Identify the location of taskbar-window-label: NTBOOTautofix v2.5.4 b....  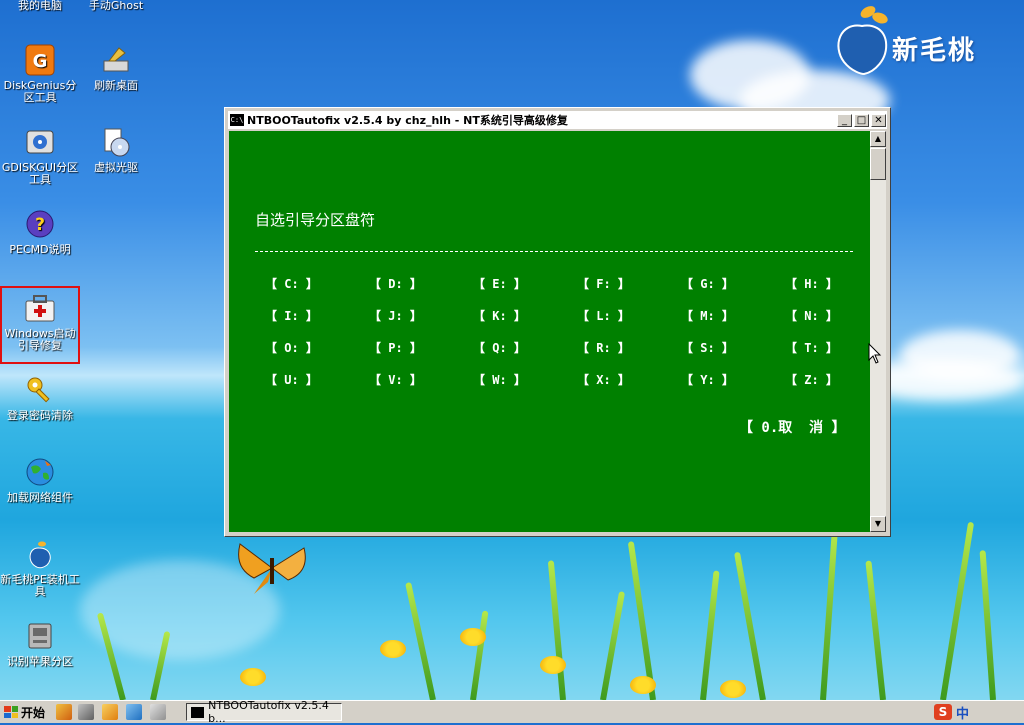
(268, 712).